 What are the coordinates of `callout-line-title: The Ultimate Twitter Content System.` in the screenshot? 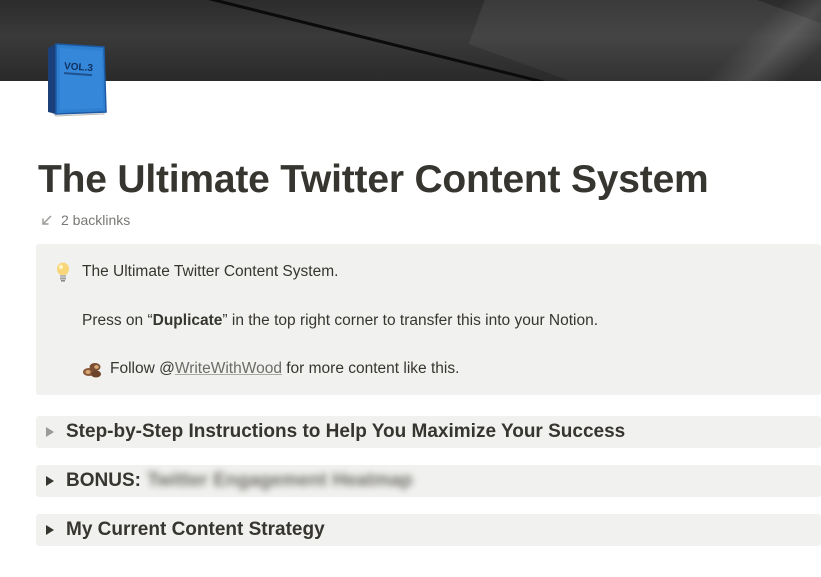 It's located at (210, 271).